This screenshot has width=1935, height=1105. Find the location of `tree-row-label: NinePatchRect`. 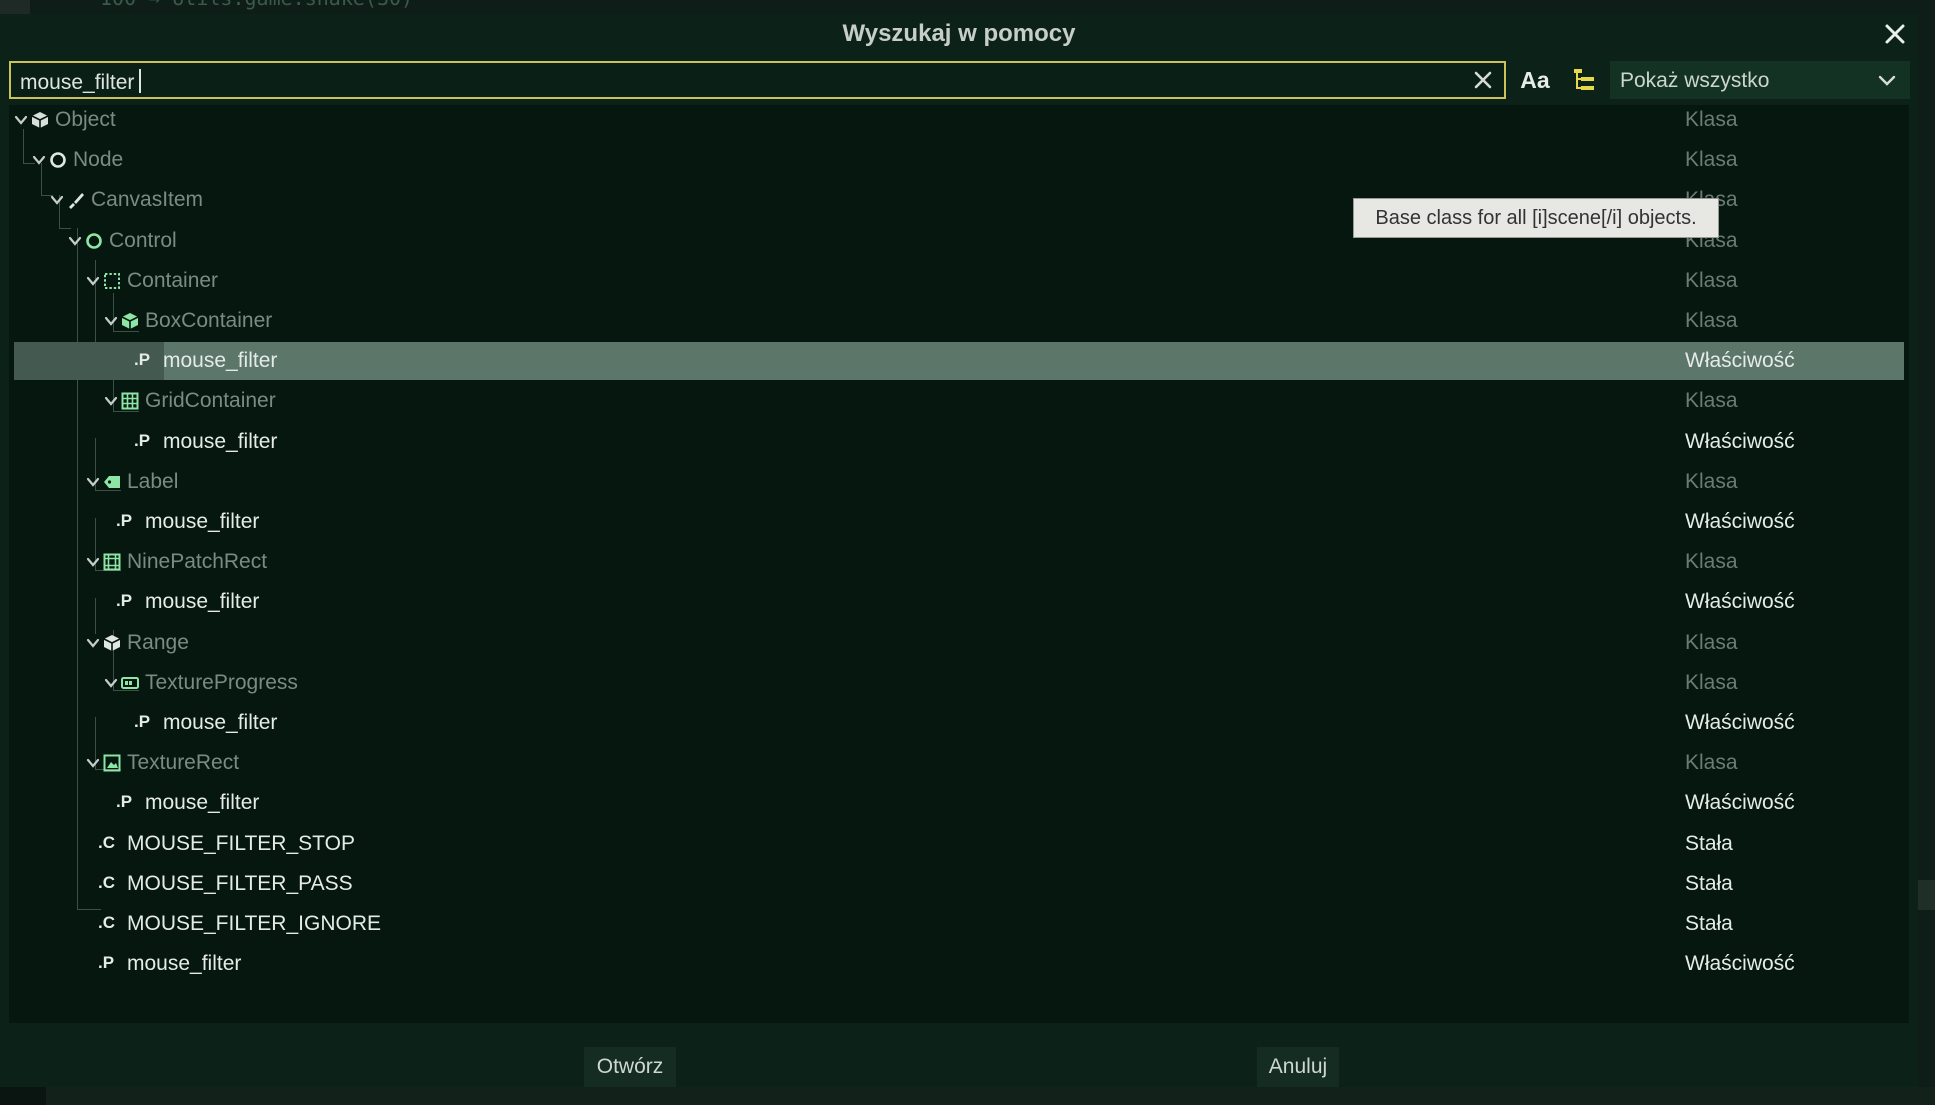

tree-row-label: NinePatchRect is located at coordinates (197, 561).